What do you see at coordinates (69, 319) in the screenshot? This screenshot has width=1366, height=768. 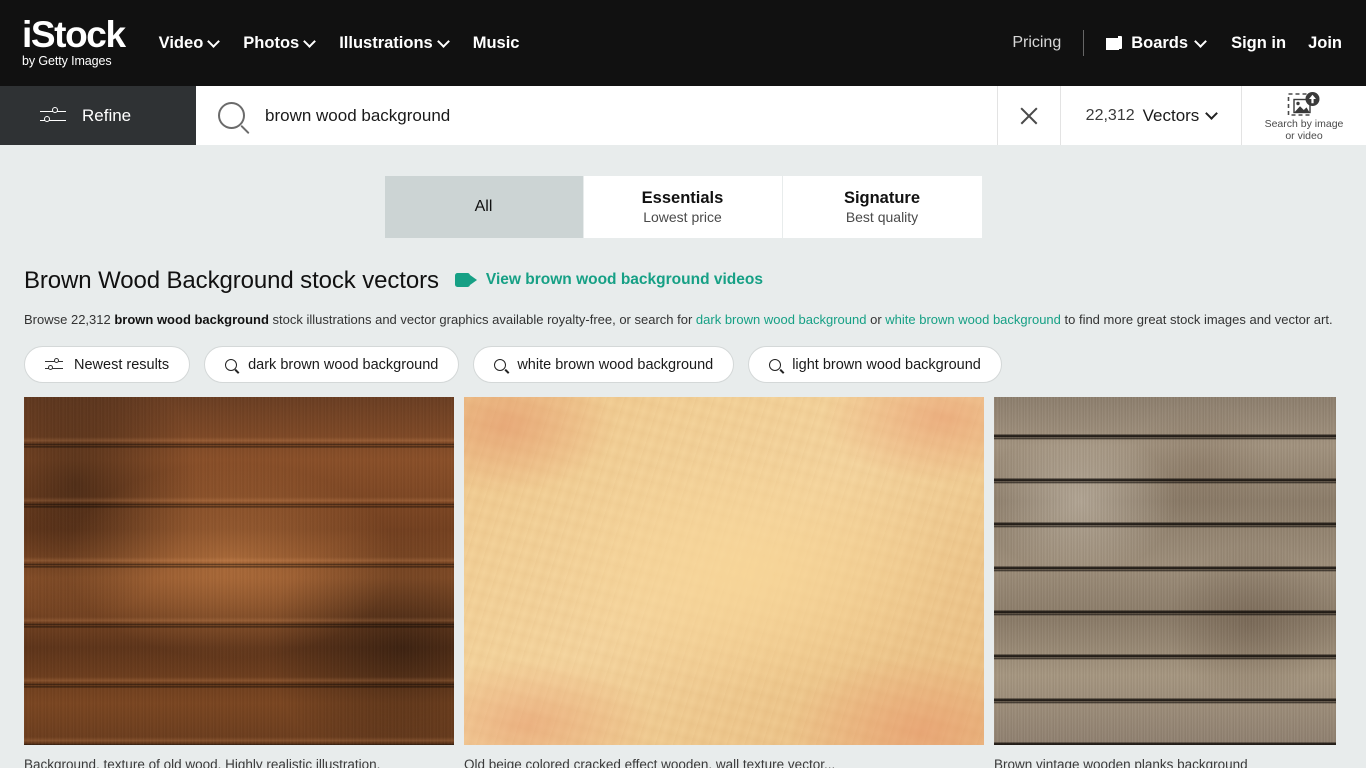 I see `description-prefix: Browse 22,312` at bounding box center [69, 319].